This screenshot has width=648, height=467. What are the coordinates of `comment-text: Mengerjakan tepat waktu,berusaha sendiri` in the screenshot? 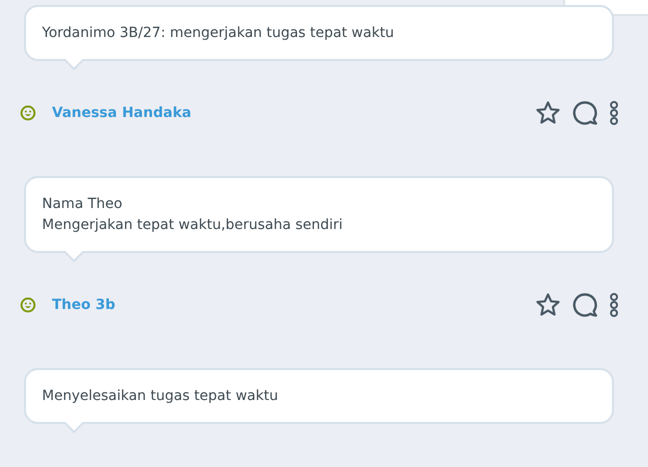 It's located at (193, 225).